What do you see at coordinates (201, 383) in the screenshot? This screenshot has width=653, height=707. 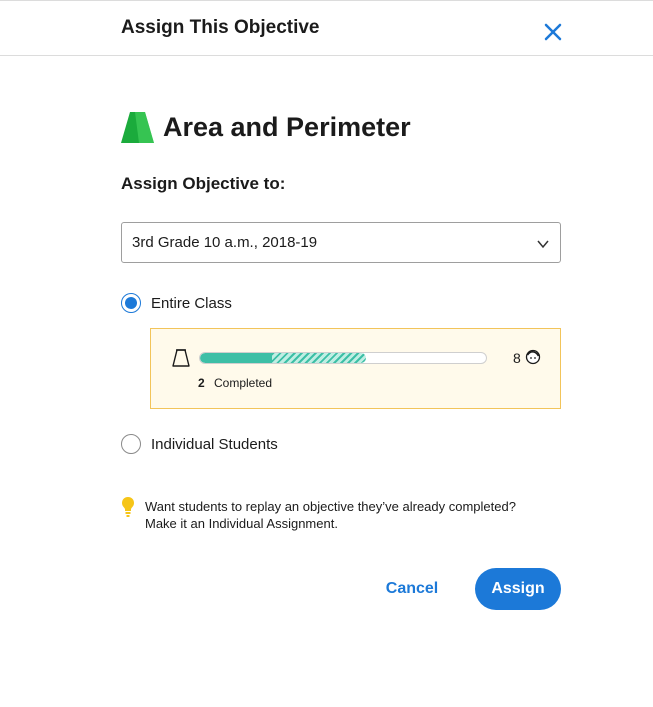 I see `completed-count: 2` at bounding box center [201, 383].